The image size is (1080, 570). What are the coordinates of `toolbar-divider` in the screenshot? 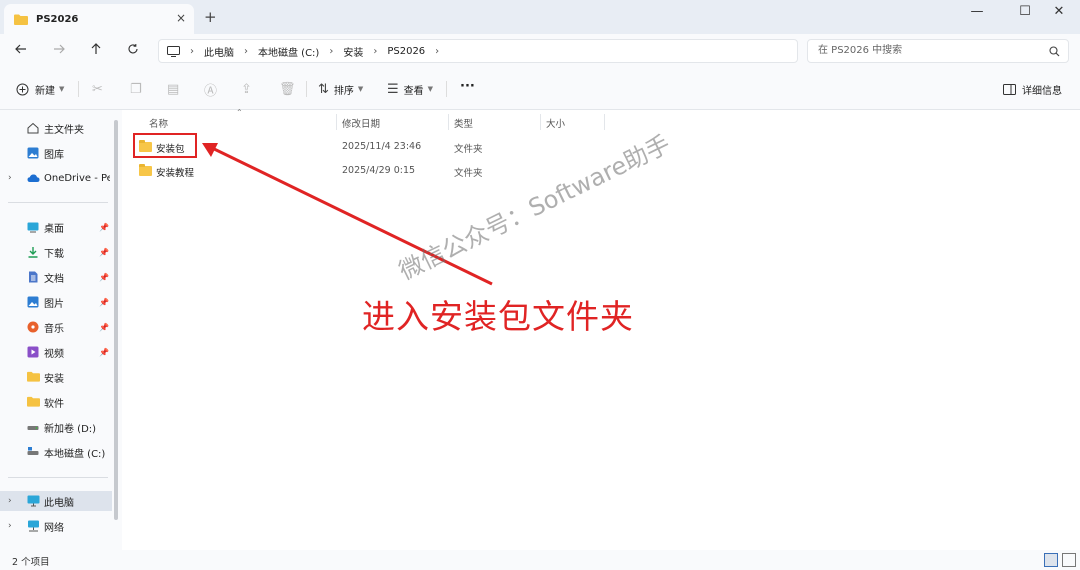 It's located at (78, 89).